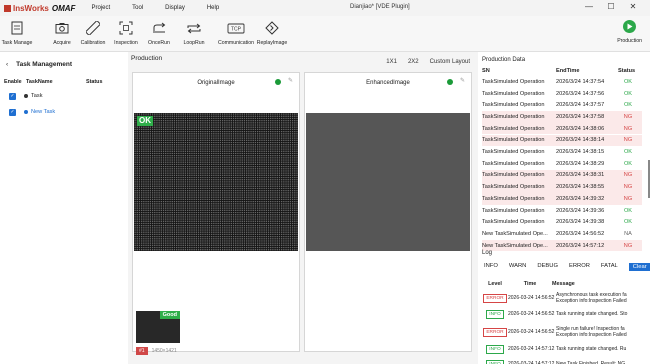 This screenshot has height=364, width=650. I want to click on layout-1x1: 1X1, so click(391, 62).